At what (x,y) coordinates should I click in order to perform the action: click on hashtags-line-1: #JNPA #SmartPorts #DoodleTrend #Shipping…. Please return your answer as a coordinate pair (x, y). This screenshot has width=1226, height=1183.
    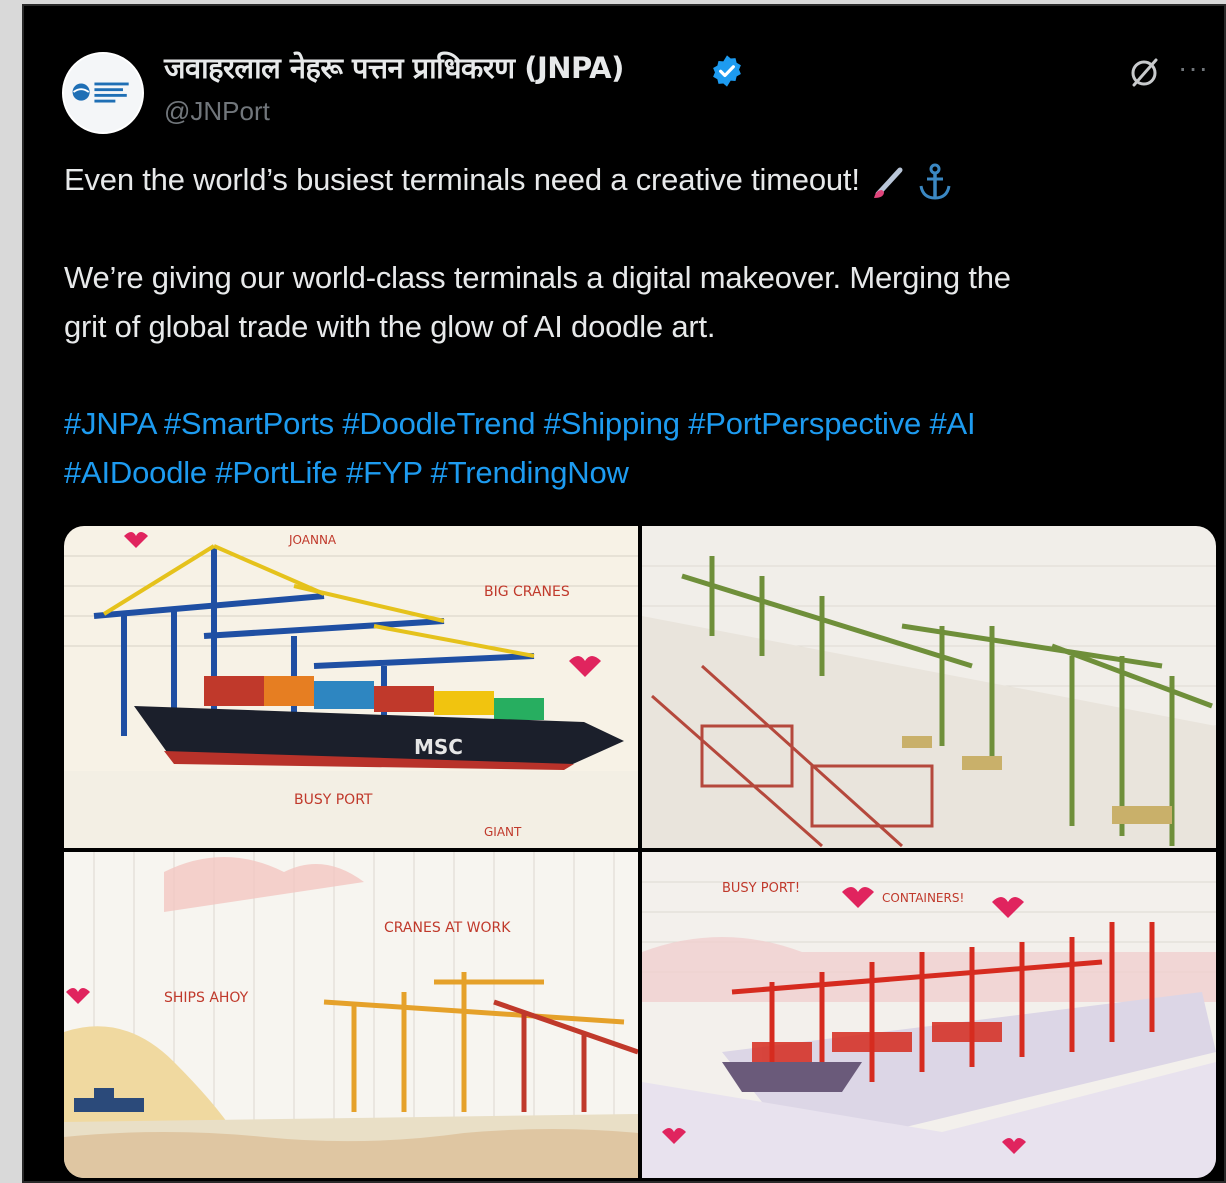
    Looking at the image, I should click on (520, 424).